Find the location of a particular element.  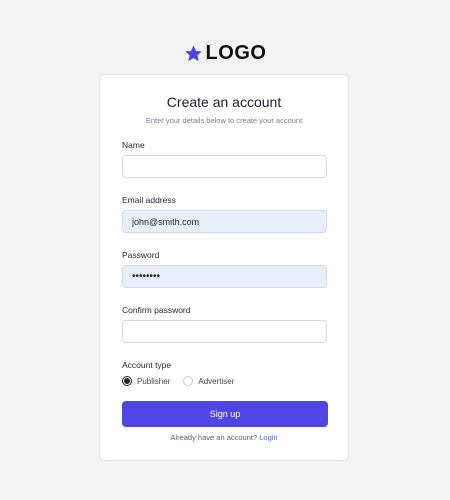

name-input is located at coordinates (224, 166).